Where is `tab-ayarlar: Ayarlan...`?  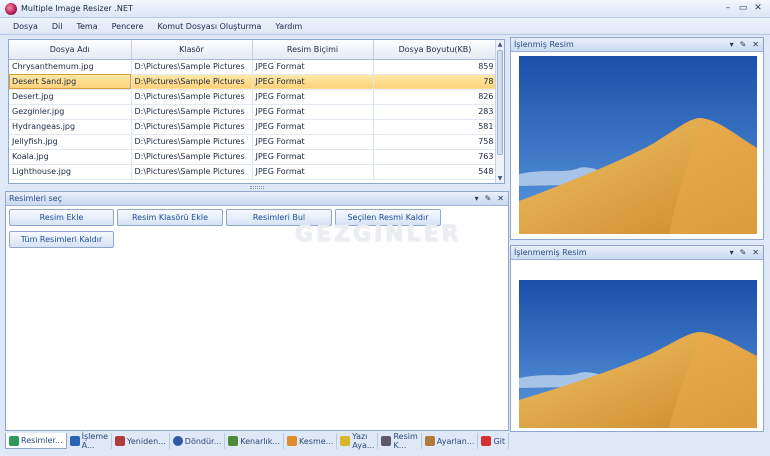 tab-ayarlar: Ayarlan... is located at coordinates (450, 441).